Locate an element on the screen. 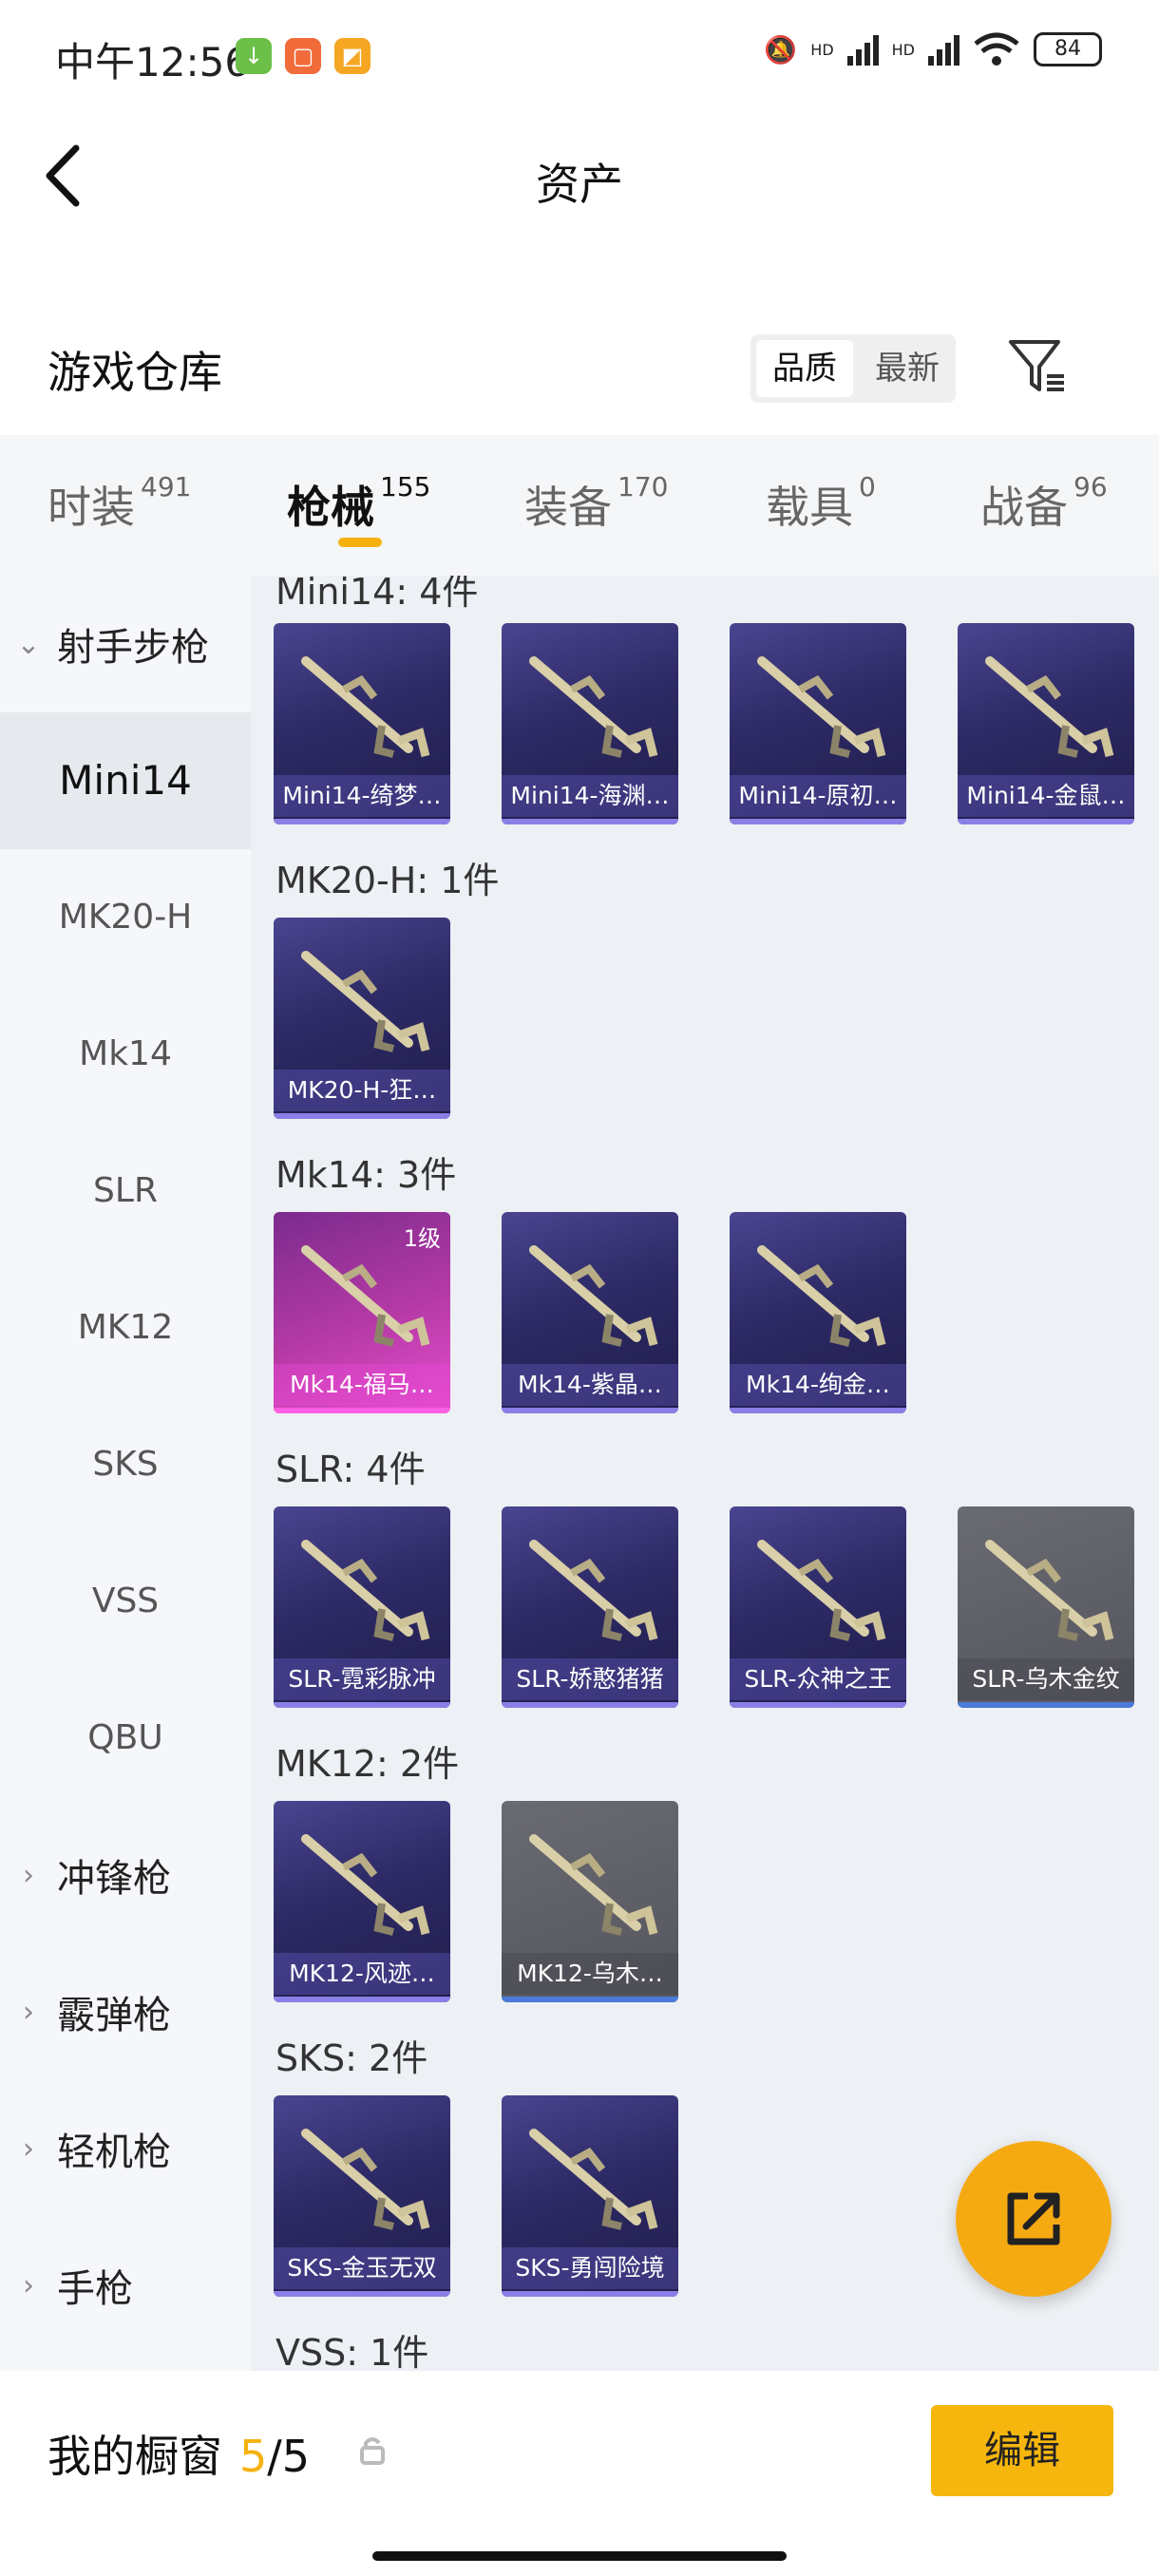  weapon-card: SLR-霓彩脉冲 is located at coordinates (362, 1607).